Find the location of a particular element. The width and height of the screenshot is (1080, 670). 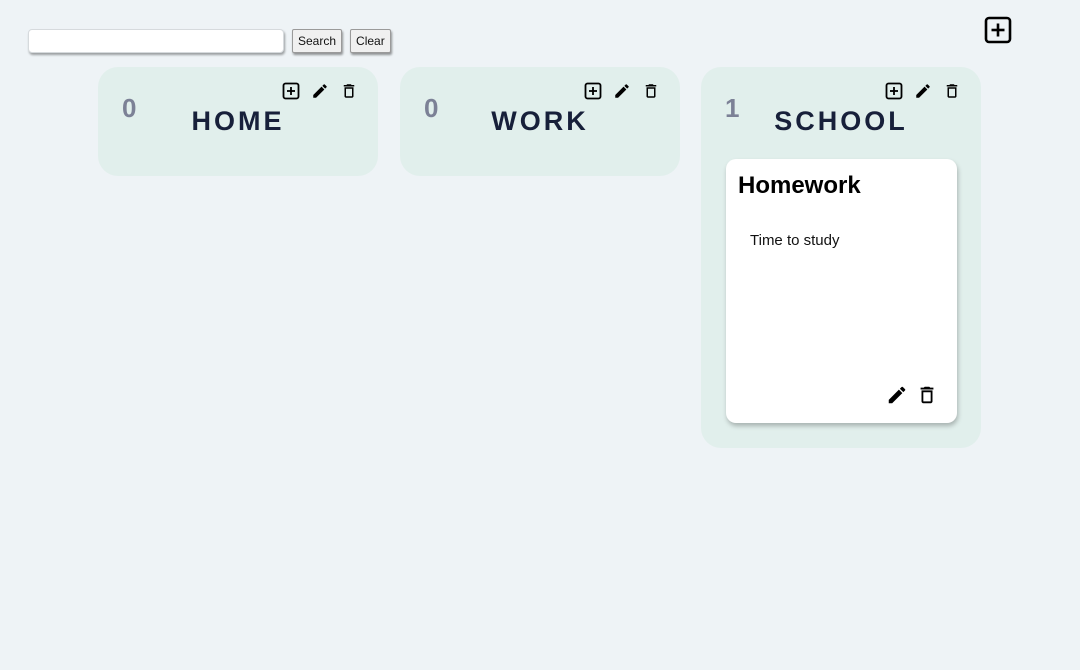

clear-button: Clear is located at coordinates (370, 41).